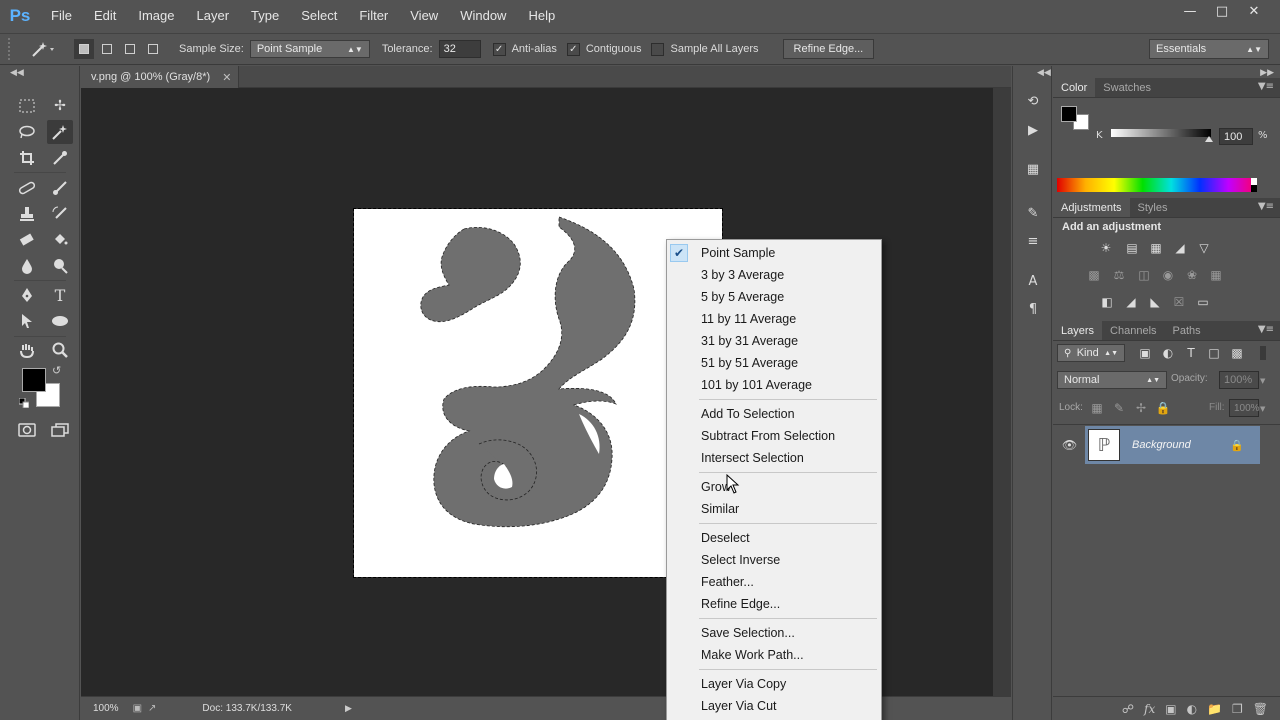 The height and width of the screenshot is (720, 1280). What do you see at coordinates (60, 188) in the screenshot?
I see `brush-tool-icon` at bounding box center [60, 188].